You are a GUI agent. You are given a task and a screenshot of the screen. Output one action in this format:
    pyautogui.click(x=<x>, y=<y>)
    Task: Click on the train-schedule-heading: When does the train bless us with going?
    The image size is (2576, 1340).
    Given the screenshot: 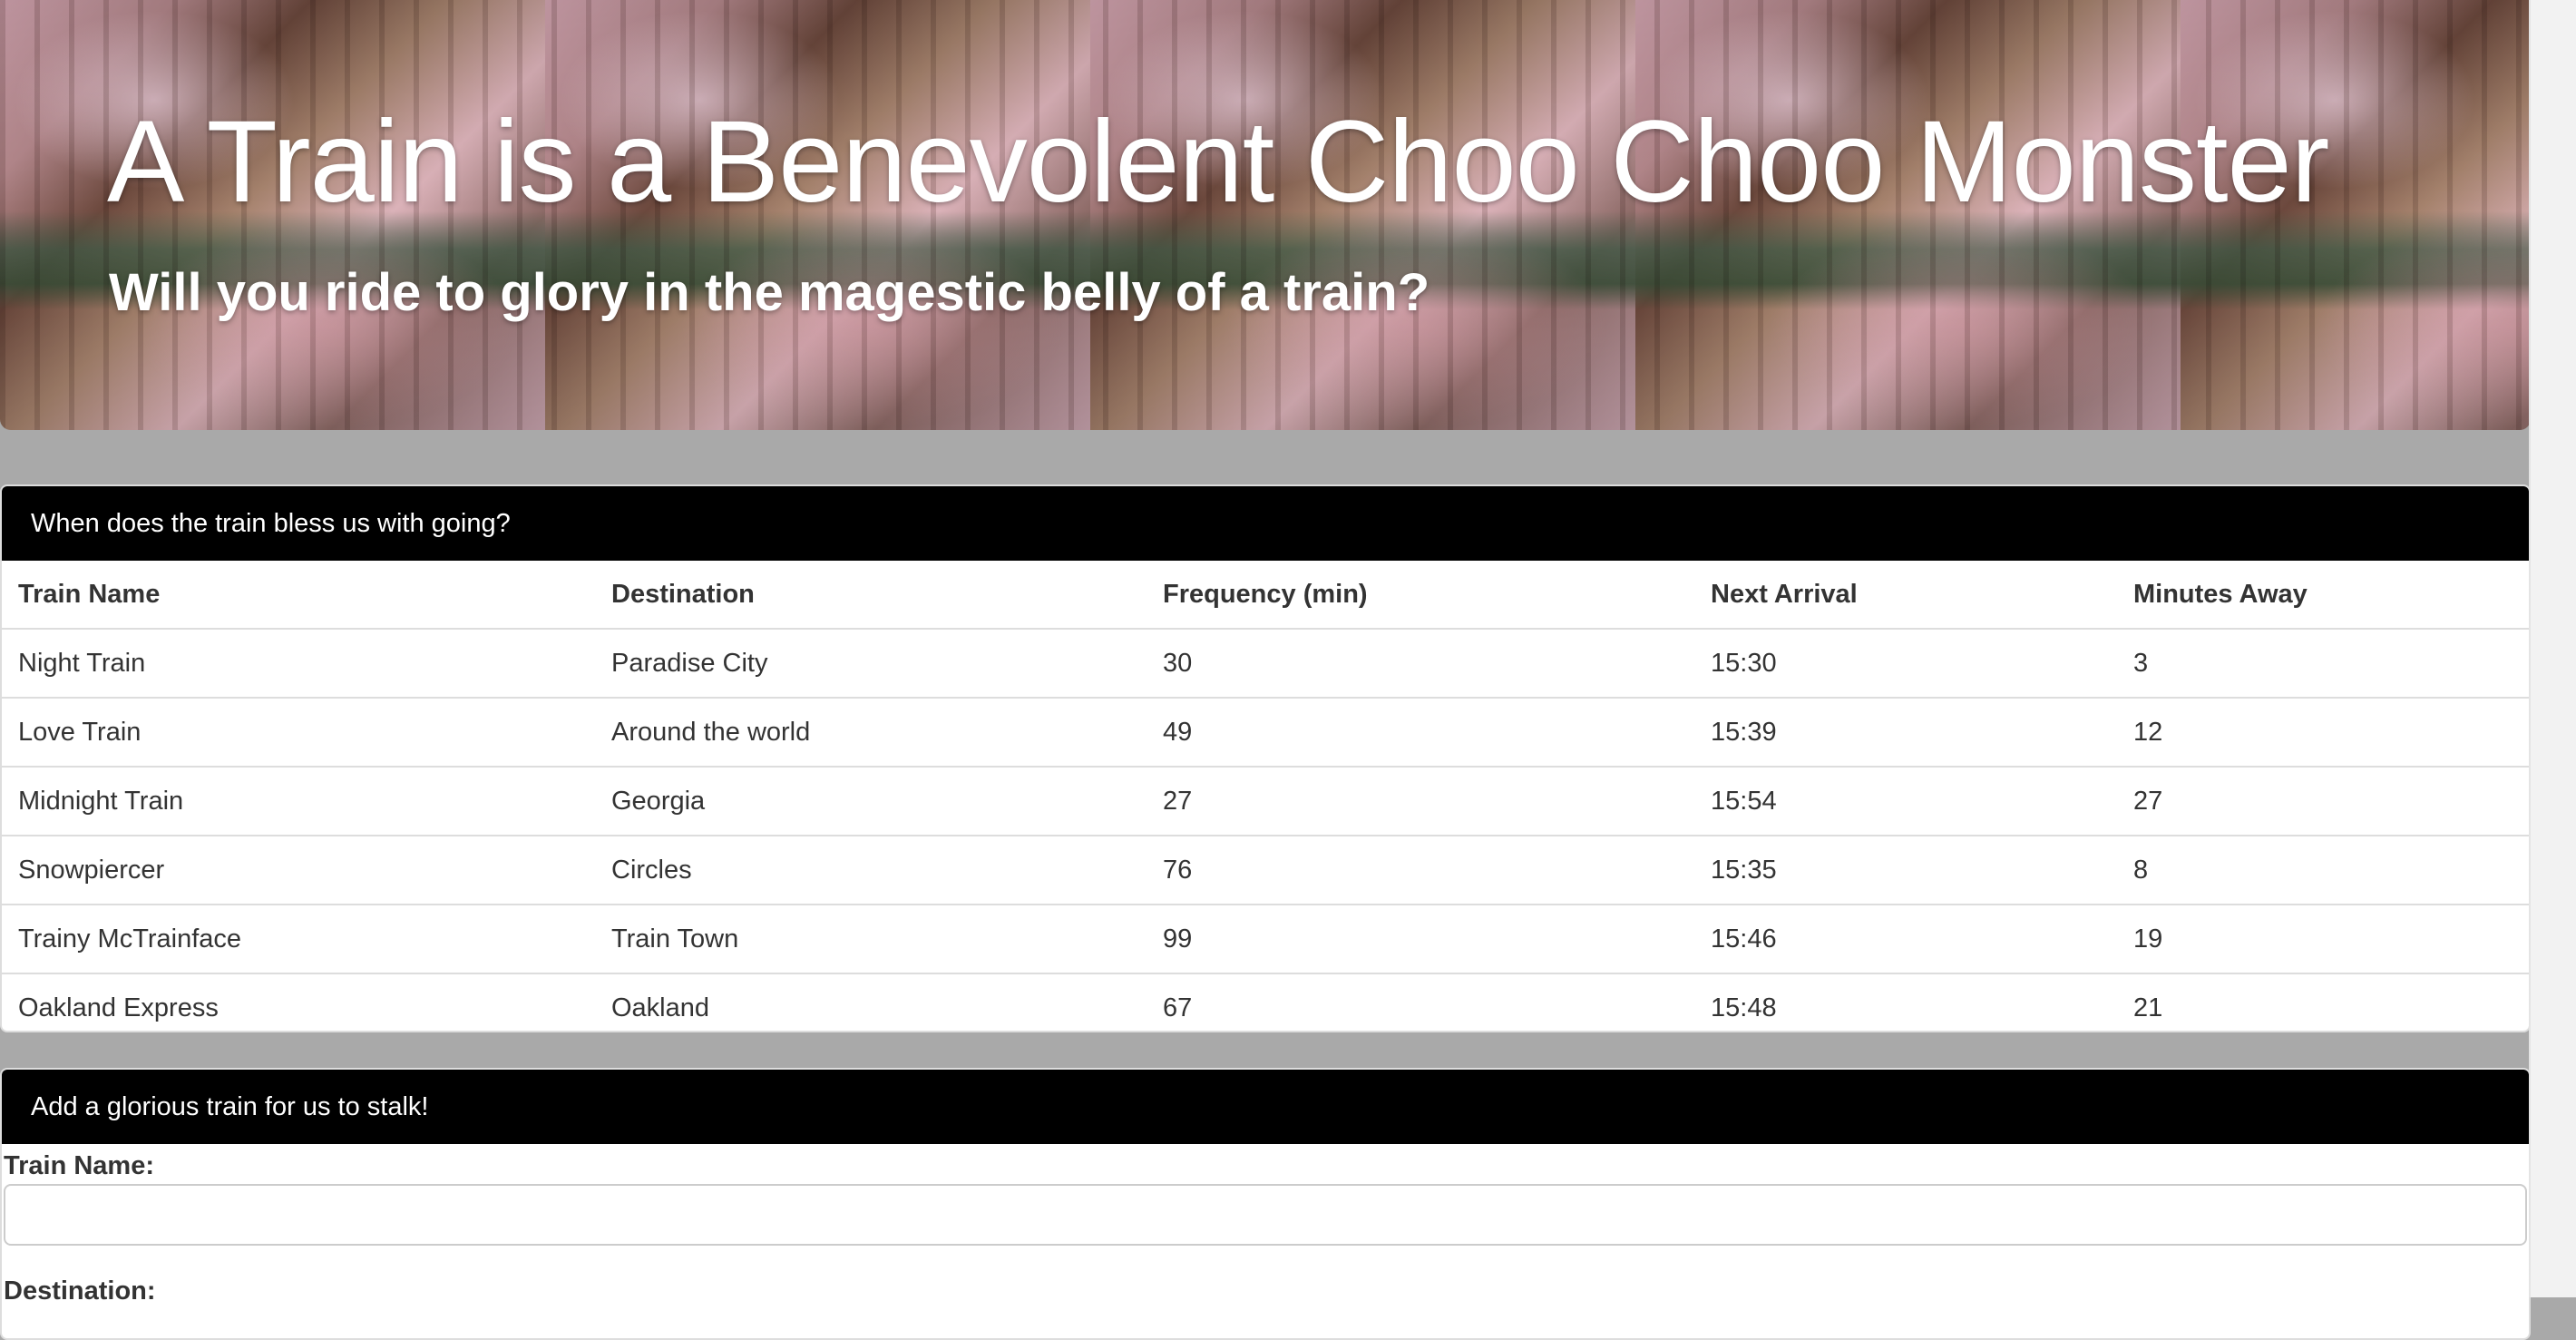 What is the action you would take?
    pyautogui.click(x=1265, y=523)
    